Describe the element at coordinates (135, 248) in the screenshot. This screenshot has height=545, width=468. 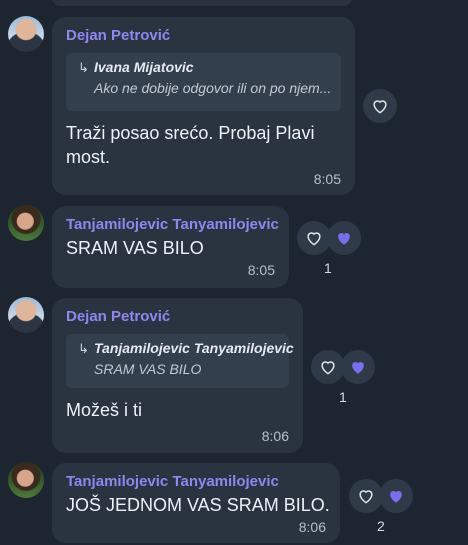
I see `message-text: SRAM VAS BILO` at that location.